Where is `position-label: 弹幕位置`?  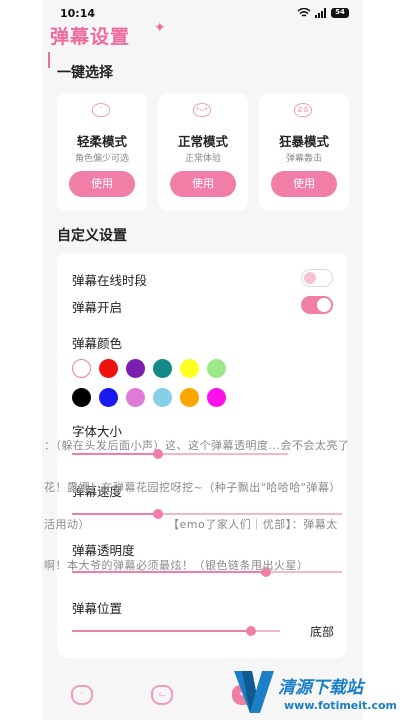
position-label: 弹幕位置 is located at coordinates (97, 608).